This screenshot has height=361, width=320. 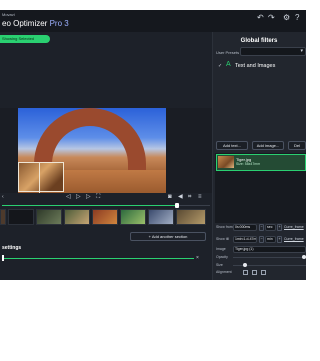 I want to click on show-till-field: 1min:1.d-47mm, so click(x=245, y=239).